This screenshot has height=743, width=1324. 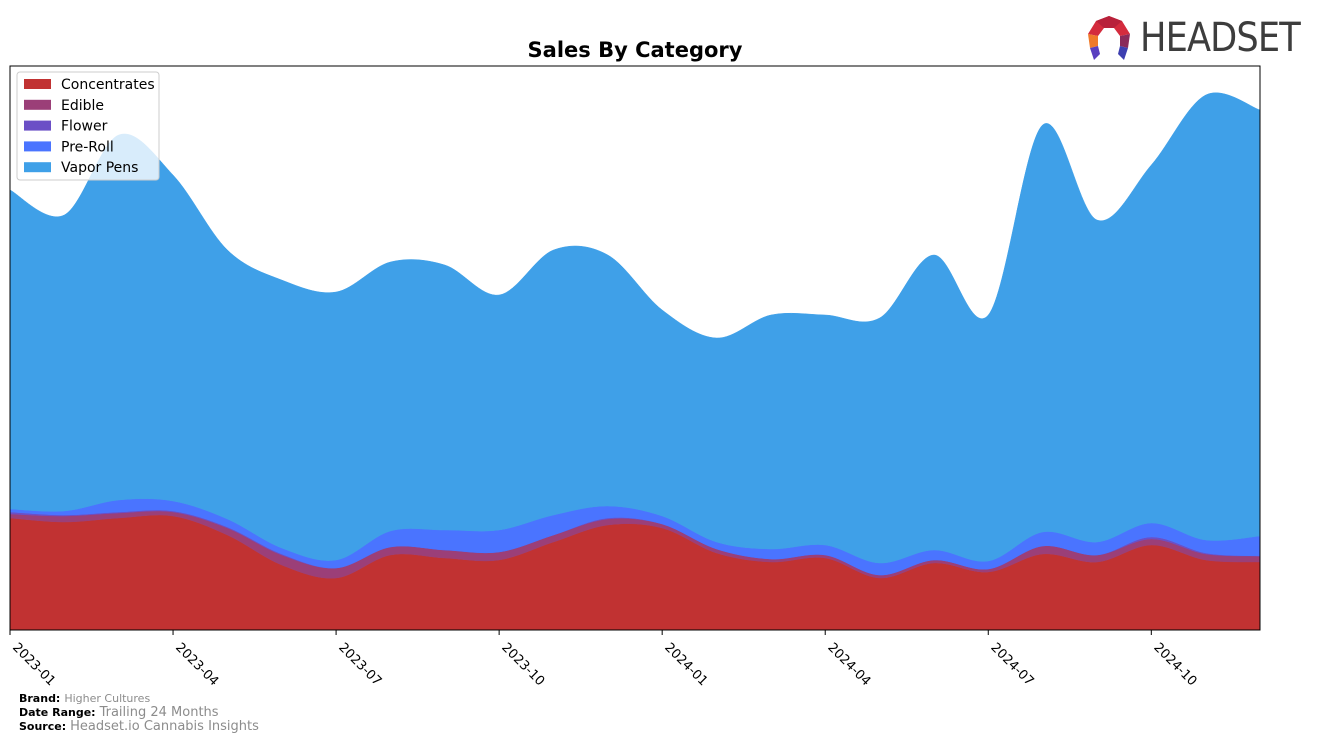 I want to click on brand-value: Higher Cultures, so click(x=107, y=698).